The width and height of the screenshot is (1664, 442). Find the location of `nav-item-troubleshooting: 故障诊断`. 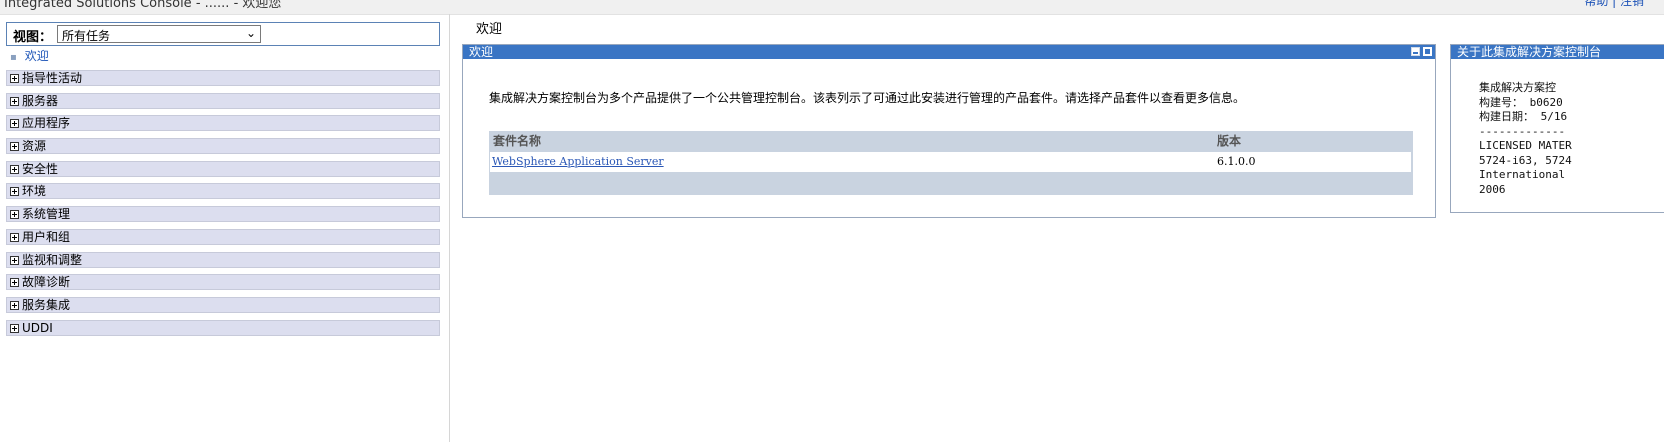

nav-item-troubleshooting: 故障诊断 is located at coordinates (223, 282).